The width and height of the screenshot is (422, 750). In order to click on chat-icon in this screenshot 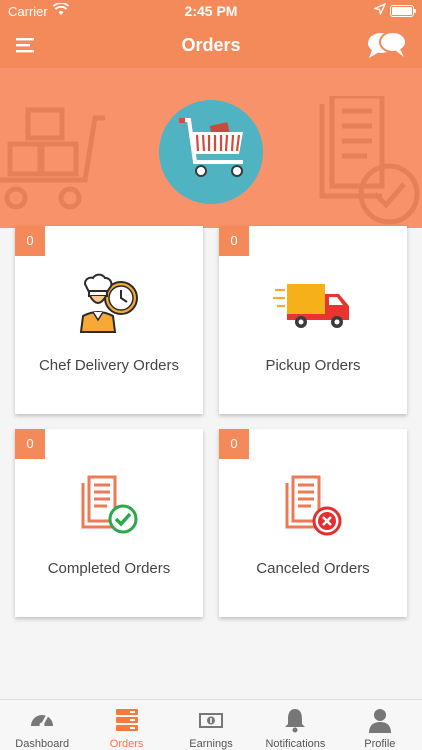, I will do `click(387, 45)`.